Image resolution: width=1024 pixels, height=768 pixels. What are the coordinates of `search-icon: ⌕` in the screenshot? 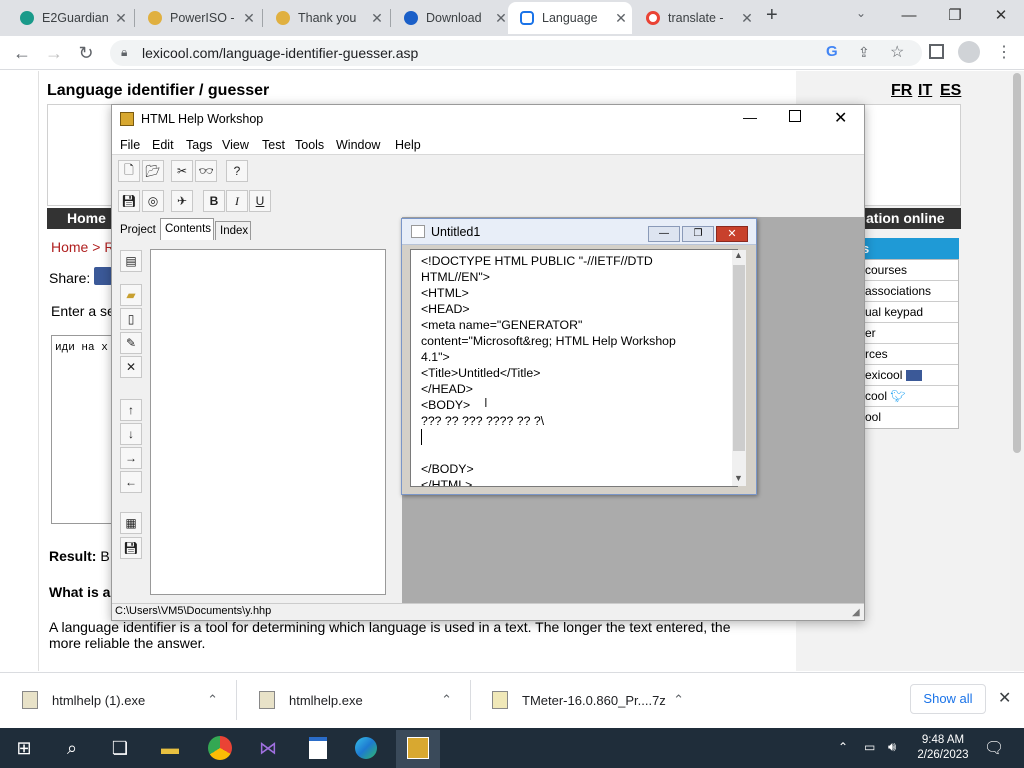 It's located at (72, 748).